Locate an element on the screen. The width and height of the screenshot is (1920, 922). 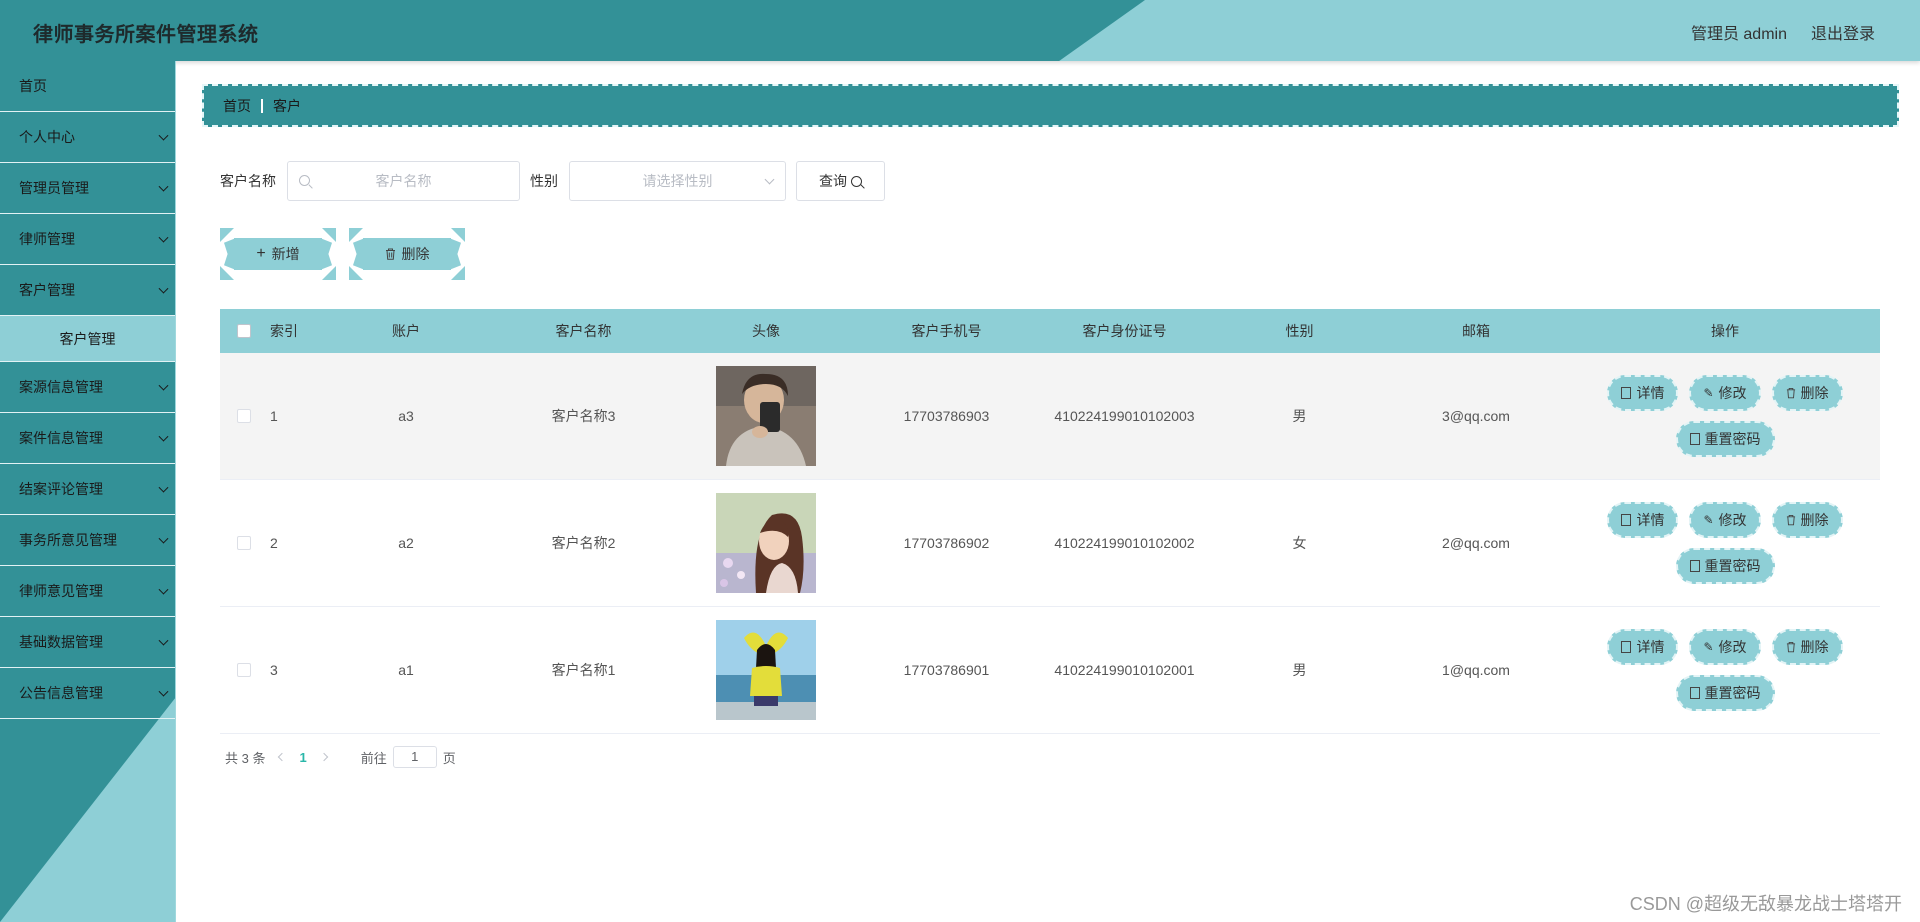
sidebar-item-client-management: 客户管理 is located at coordinates (87, 290).